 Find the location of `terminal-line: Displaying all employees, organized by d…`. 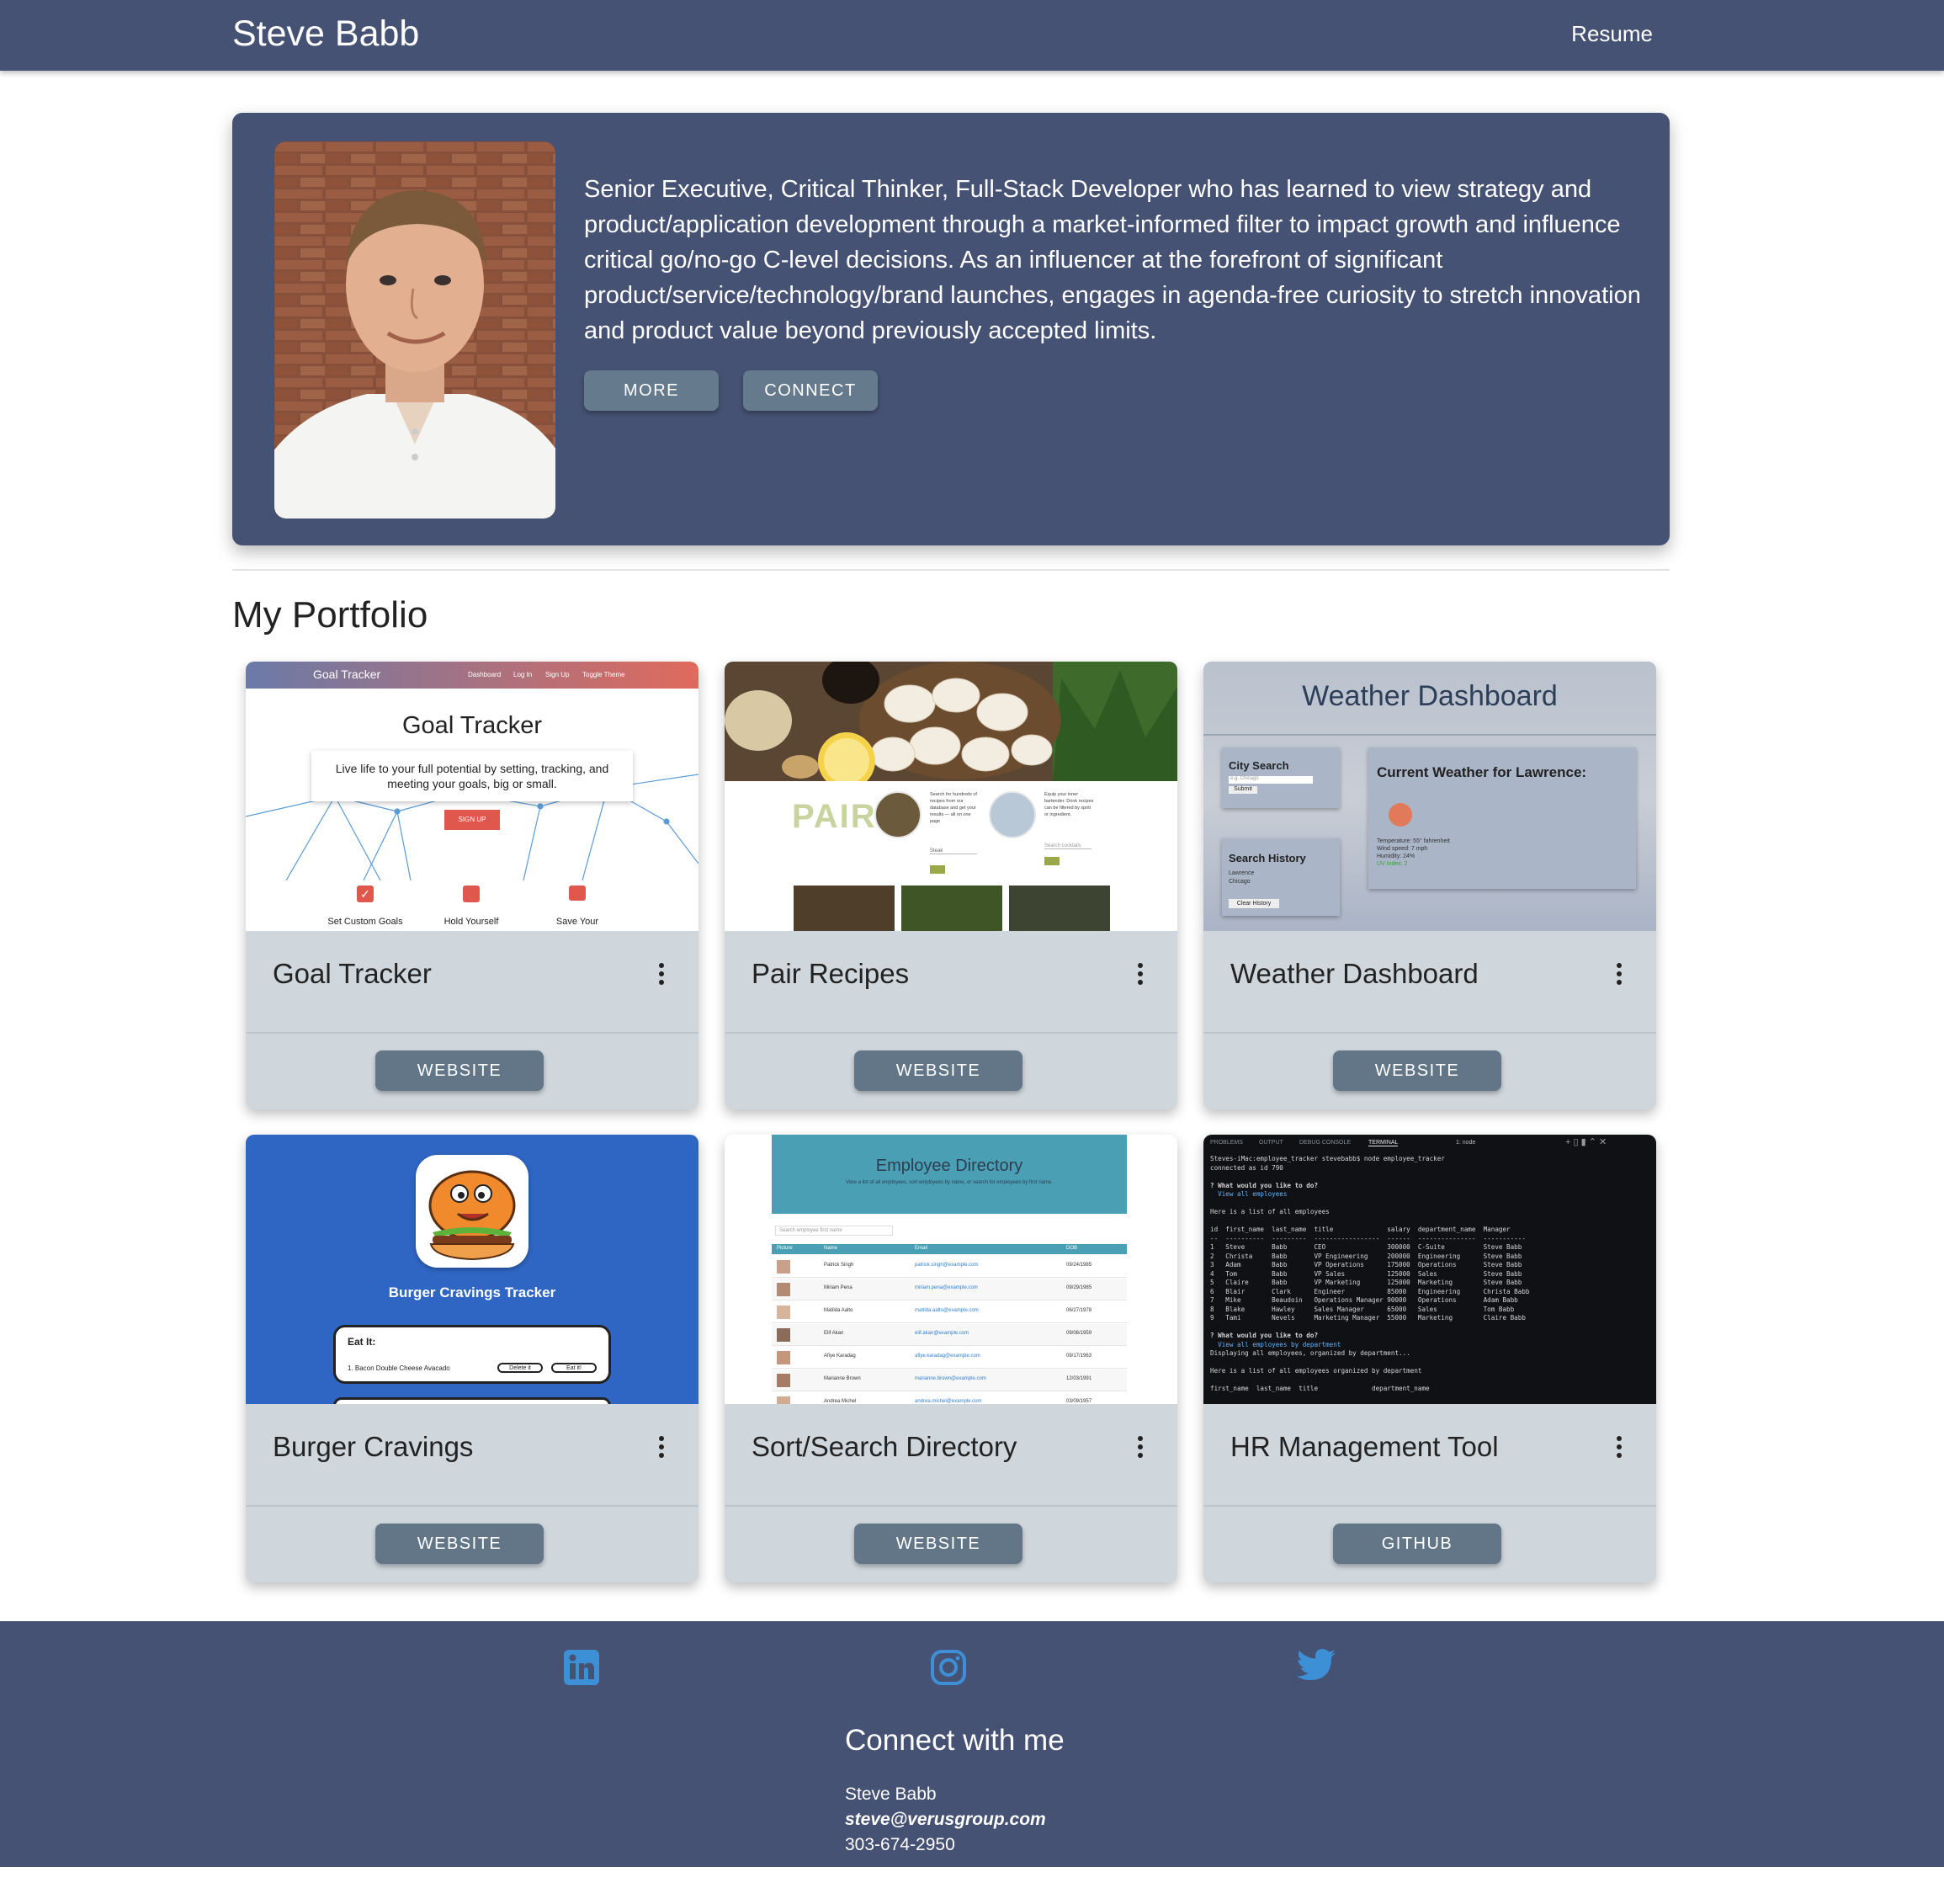

terminal-line: Displaying all employees, organized by d… is located at coordinates (1310, 1353).